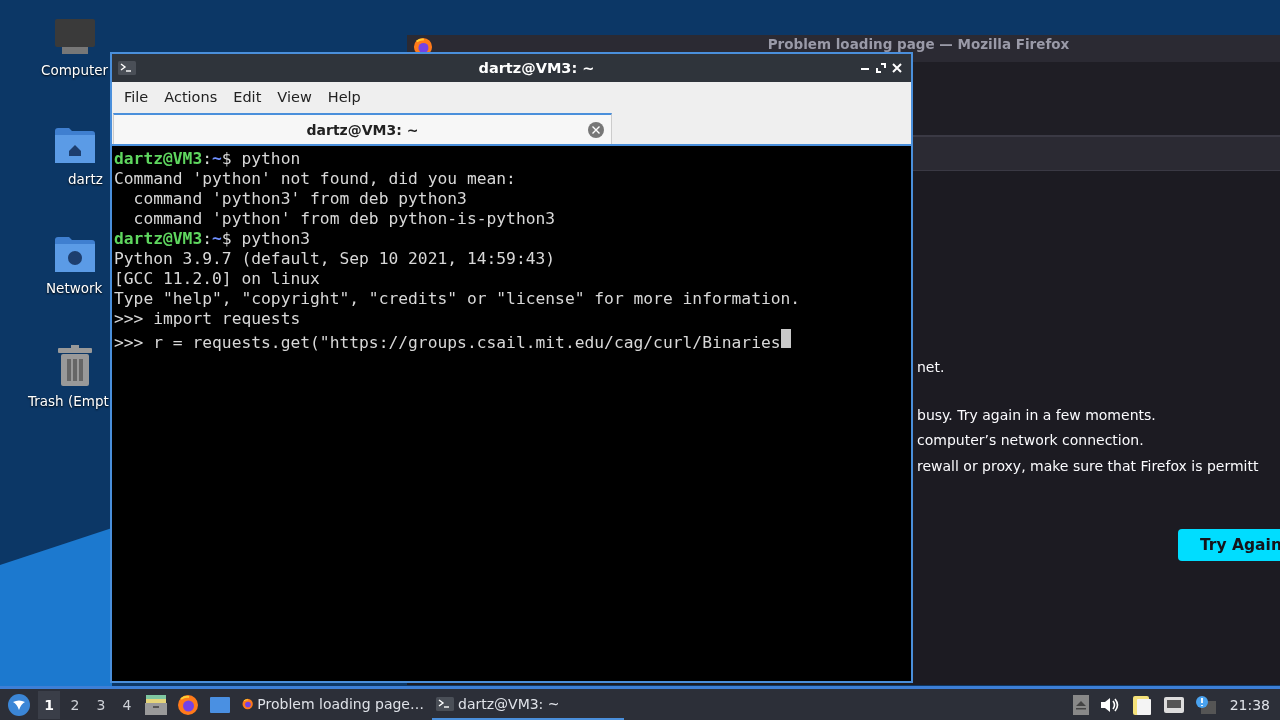  What do you see at coordinates (127, 704) in the screenshot?
I see `workspace-button: 4` at bounding box center [127, 704].